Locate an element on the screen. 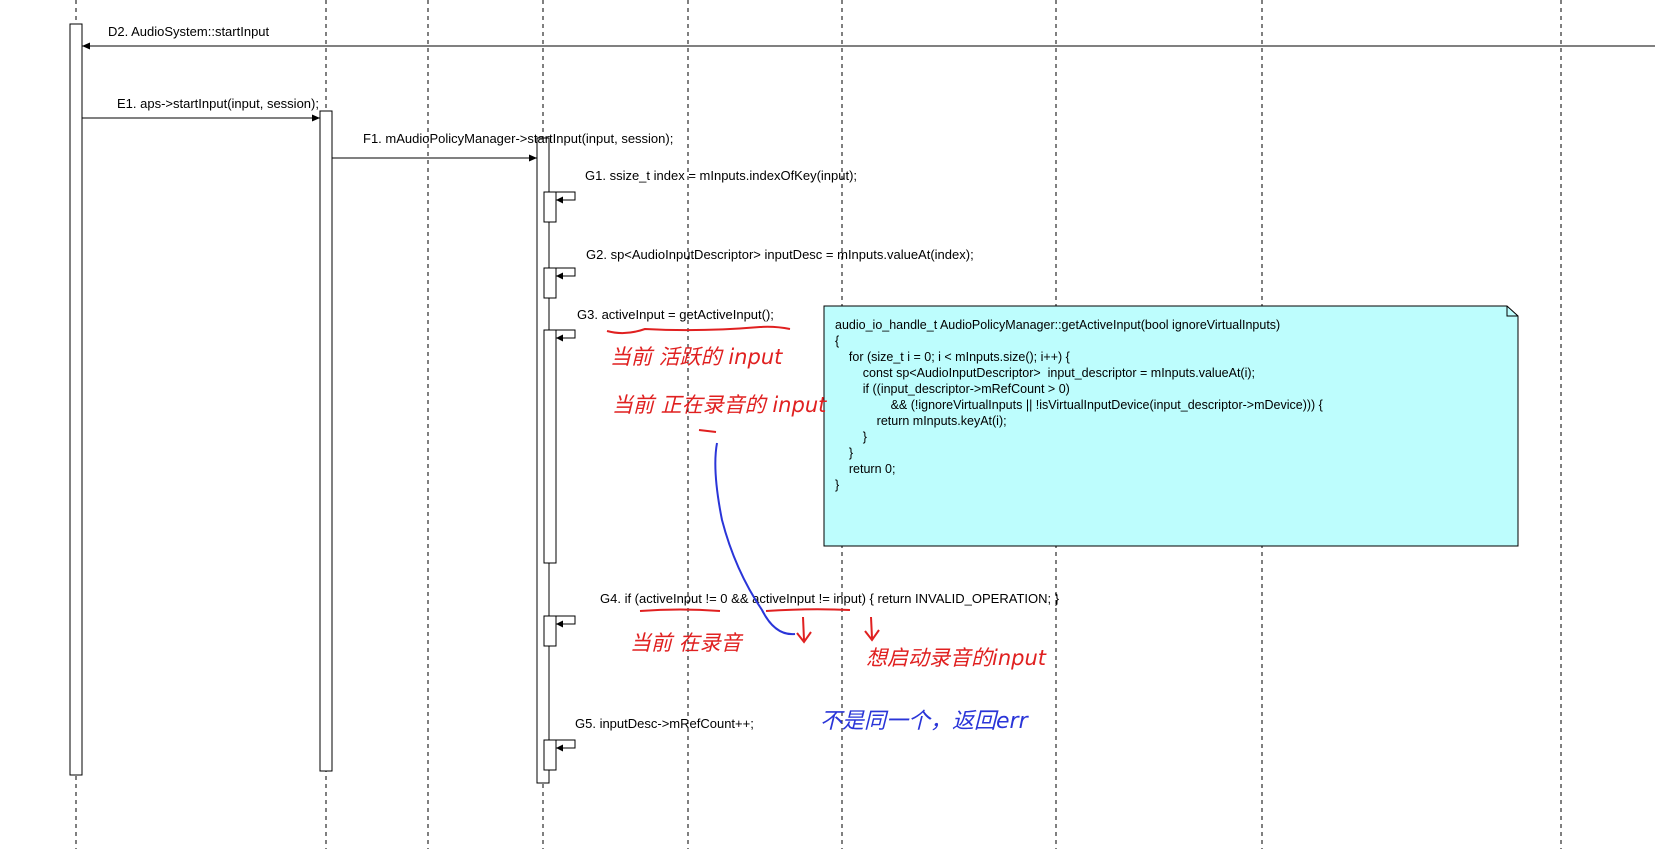 The image size is (1655, 849). activation-g5 is located at coordinates (550, 755).